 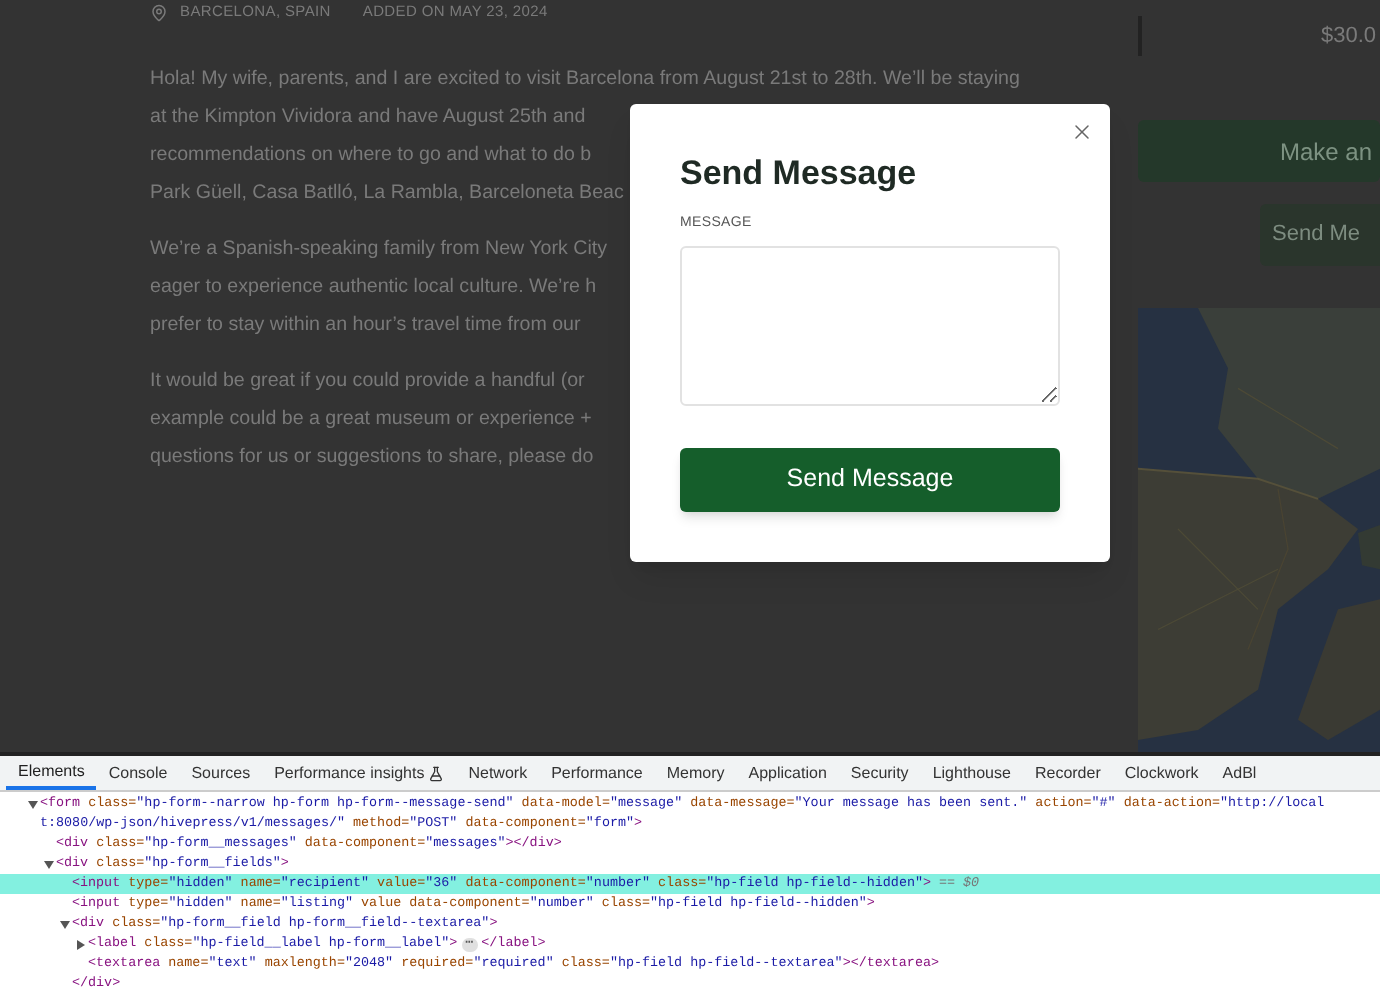 What do you see at coordinates (1348, 36) in the screenshot?
I see `price-text: $30.0` at bounding box center [1348, 36].